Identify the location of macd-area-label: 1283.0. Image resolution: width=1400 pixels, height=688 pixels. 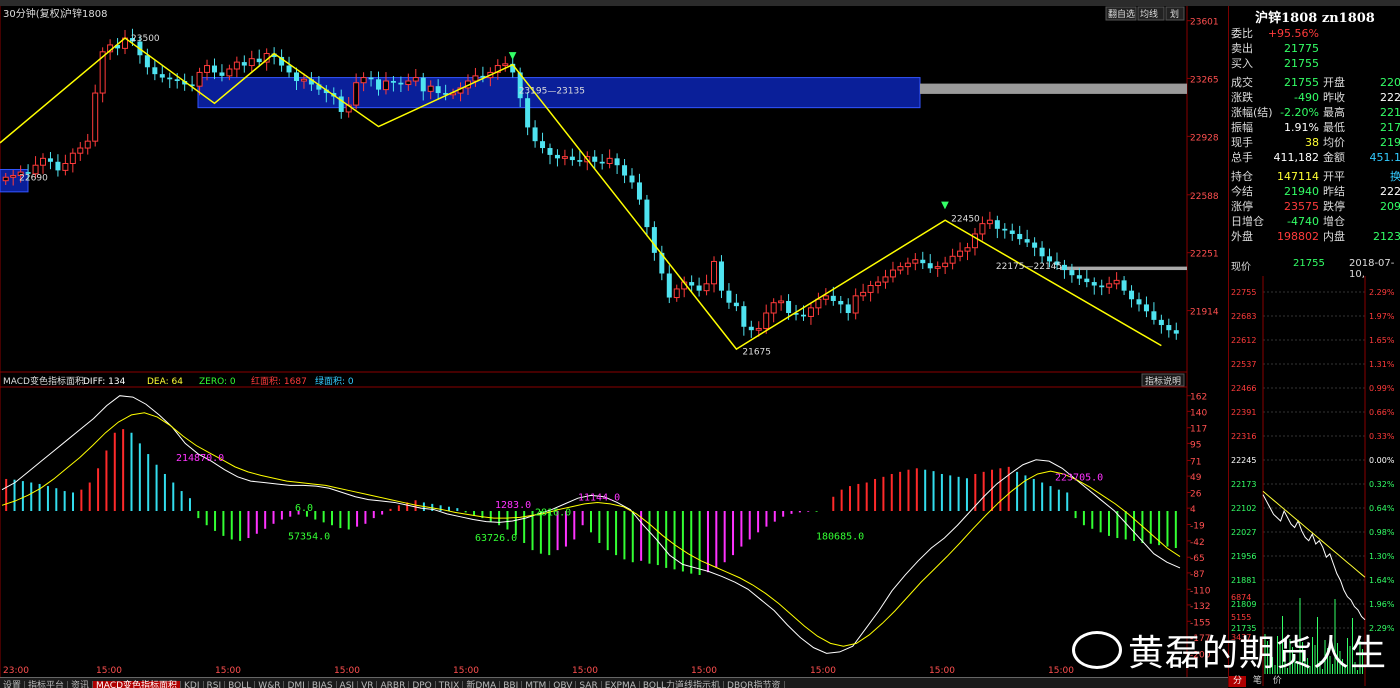
(513, 505).